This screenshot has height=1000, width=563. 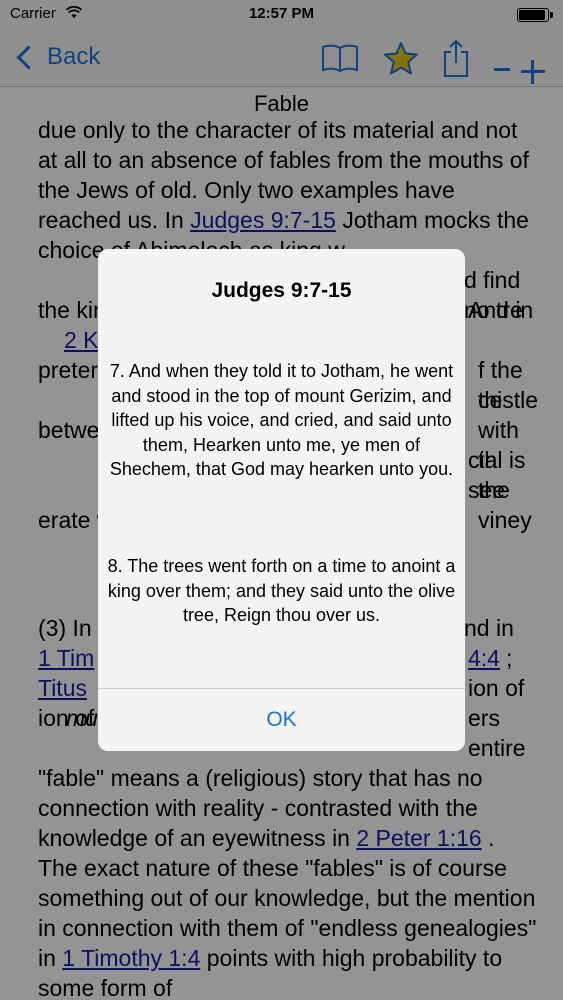 I want to click on ok-button: OK, so click(x=281, y=720).